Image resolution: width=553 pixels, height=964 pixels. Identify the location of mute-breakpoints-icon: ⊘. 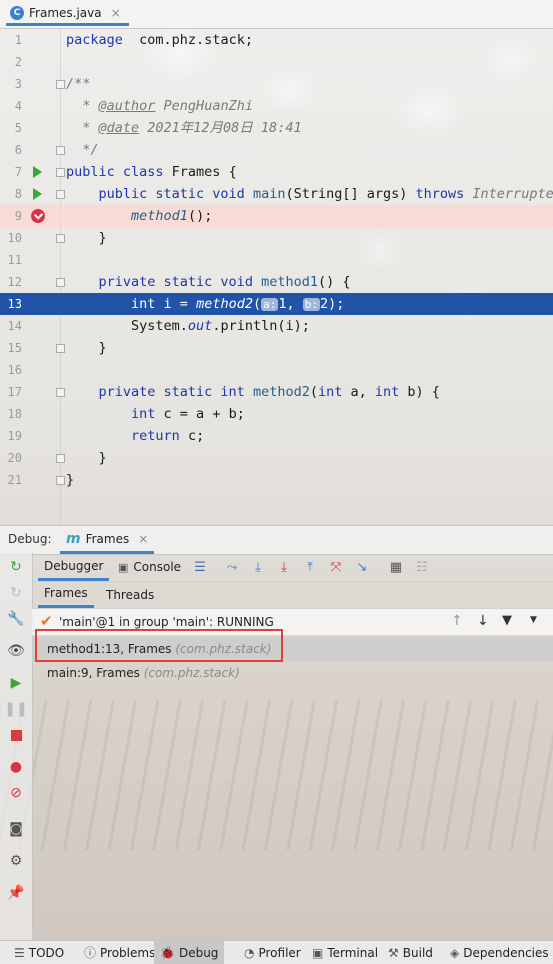
(16, 793).